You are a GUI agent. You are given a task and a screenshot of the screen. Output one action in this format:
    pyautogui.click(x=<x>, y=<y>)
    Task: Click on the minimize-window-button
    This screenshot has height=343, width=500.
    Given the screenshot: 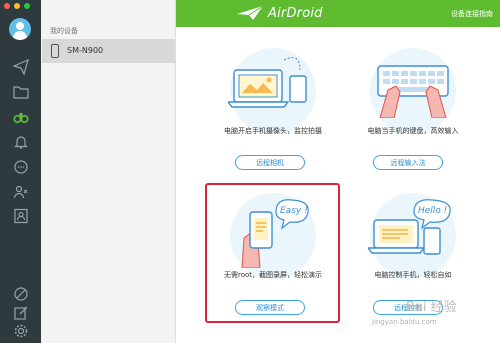 What is the action you would take?
    pyautogui.click(x=17, y=6)
    